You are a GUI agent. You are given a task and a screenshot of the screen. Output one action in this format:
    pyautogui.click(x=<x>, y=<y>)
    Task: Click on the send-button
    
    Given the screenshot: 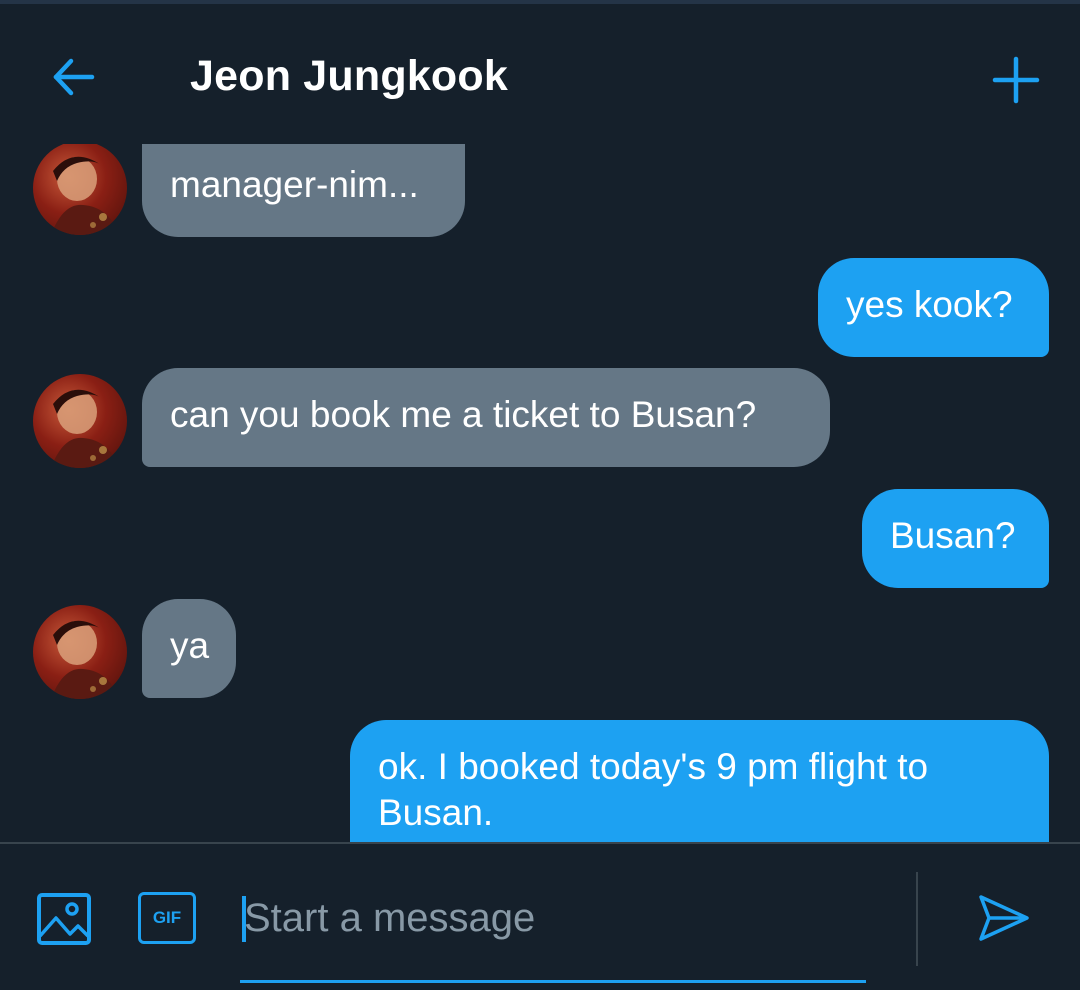 What is the action you would take?
    pyautogui.click(x=1004, y=918)
    